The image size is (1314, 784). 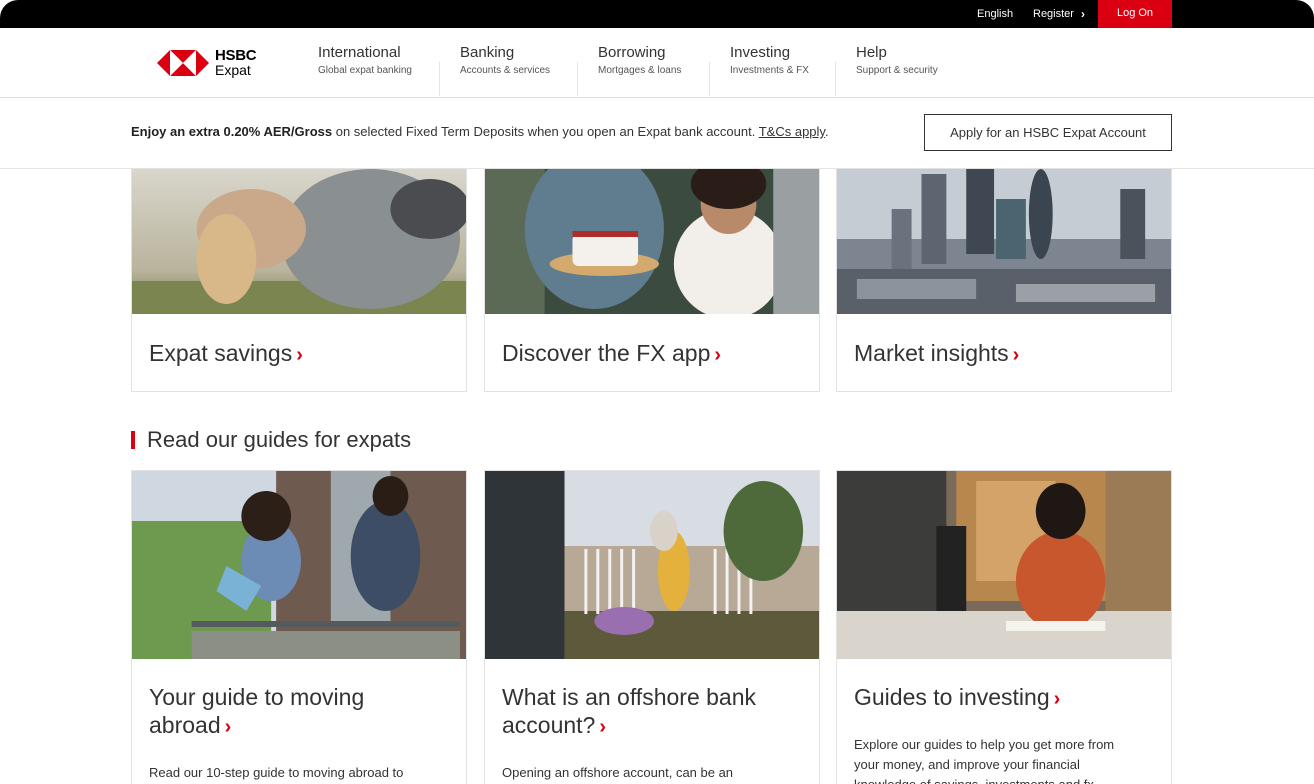 I want to click on birthday-photo-image, so click(x=652, y=241).